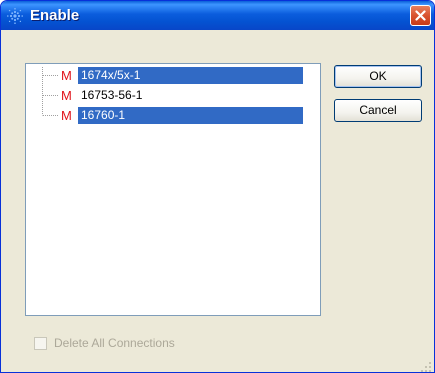 This screenshot has height=373, width=435. What do you see at coordinates (190, 115) in the screenshot?
I see `tree-item-label: 16760-1` at bounding box center [190, 115].